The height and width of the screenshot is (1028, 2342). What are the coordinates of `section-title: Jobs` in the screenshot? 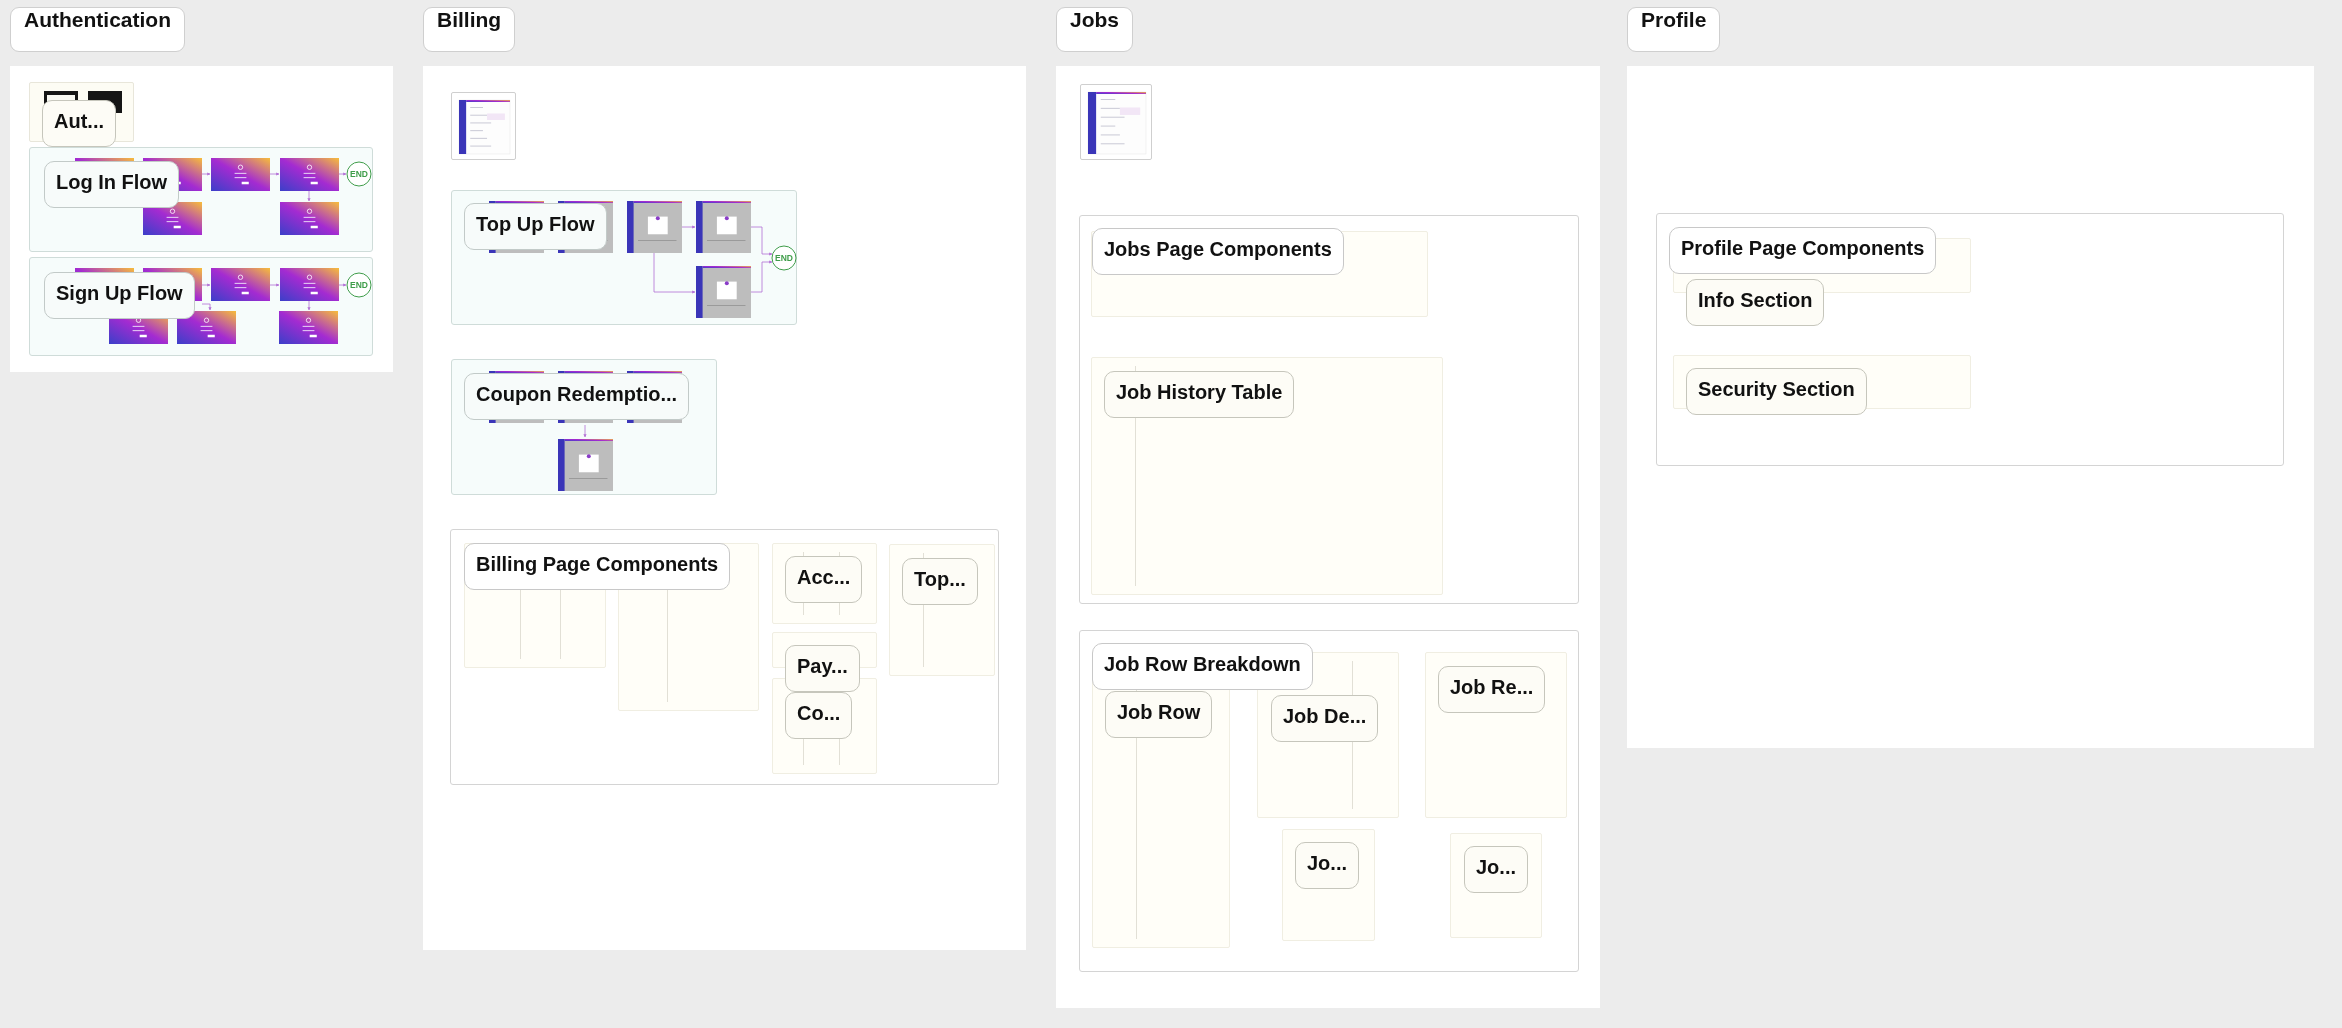 It's located at (1094, 29).